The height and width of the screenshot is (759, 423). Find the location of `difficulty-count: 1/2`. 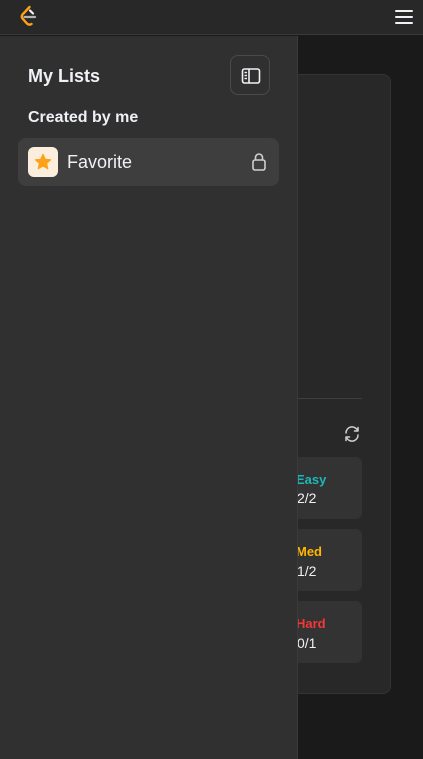

difficulty-count: 1/2 is located at coordinates (307, 571).